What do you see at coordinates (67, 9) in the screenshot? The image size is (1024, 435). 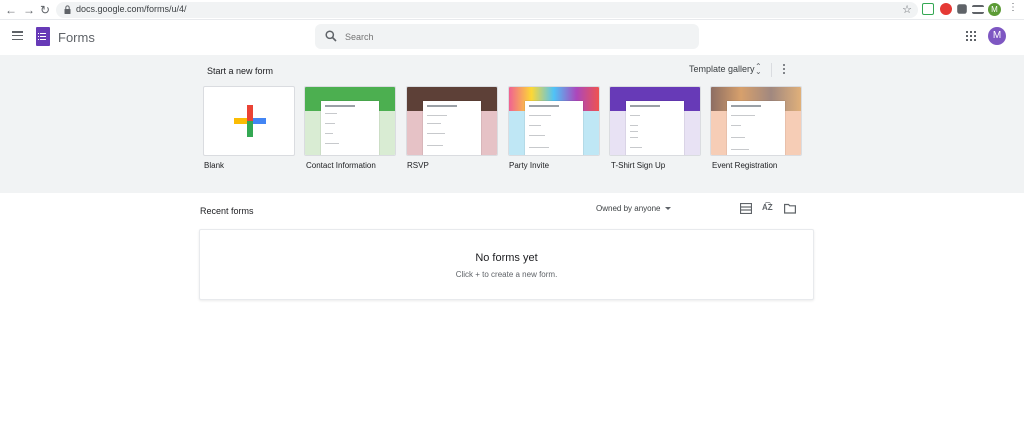 I see `lock-icon` at bounding box center [67, 9].